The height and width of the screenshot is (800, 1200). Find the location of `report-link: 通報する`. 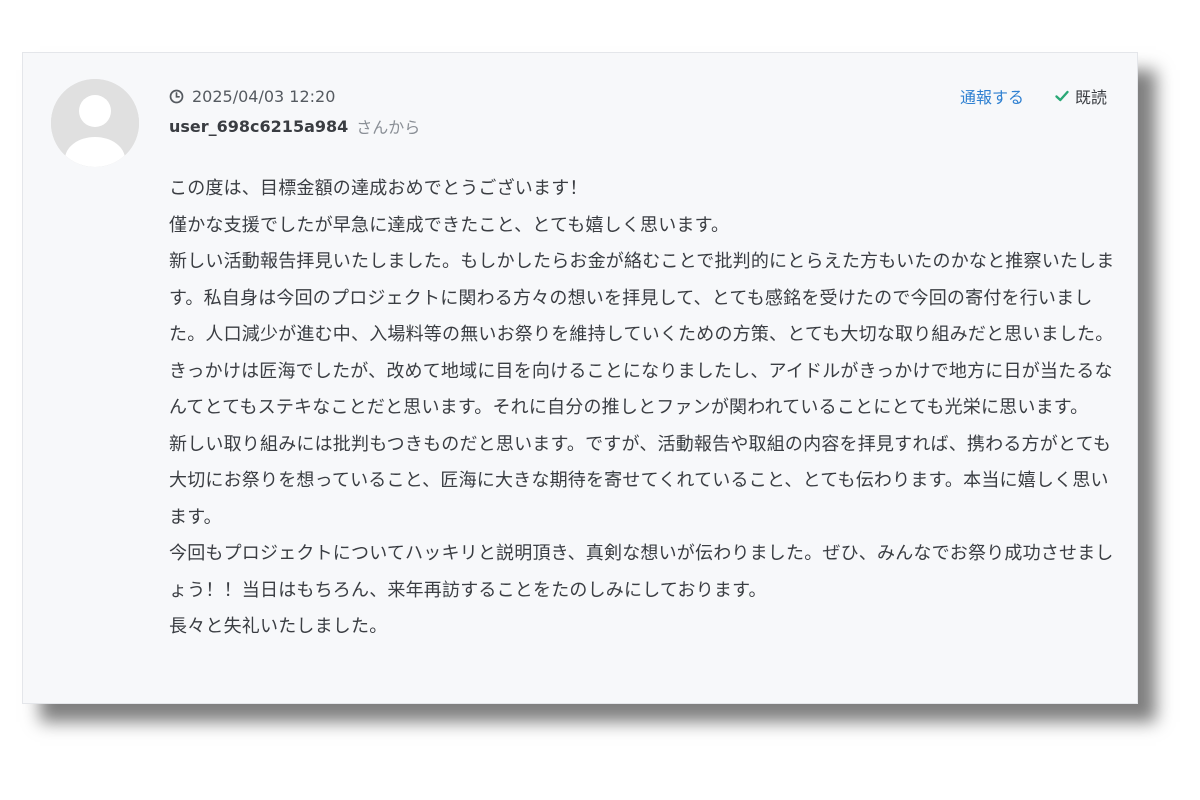

report-link: 通報する is located at coordinates (992, 96).